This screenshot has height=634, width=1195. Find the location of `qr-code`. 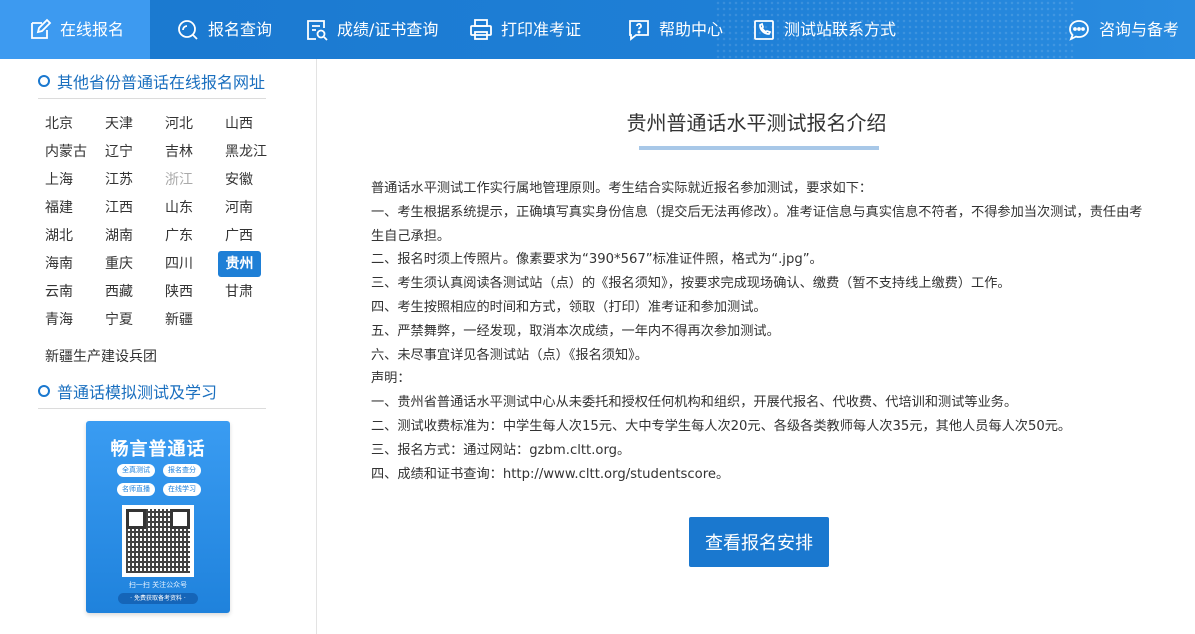

qr-code is located at coordinates (158, 541).